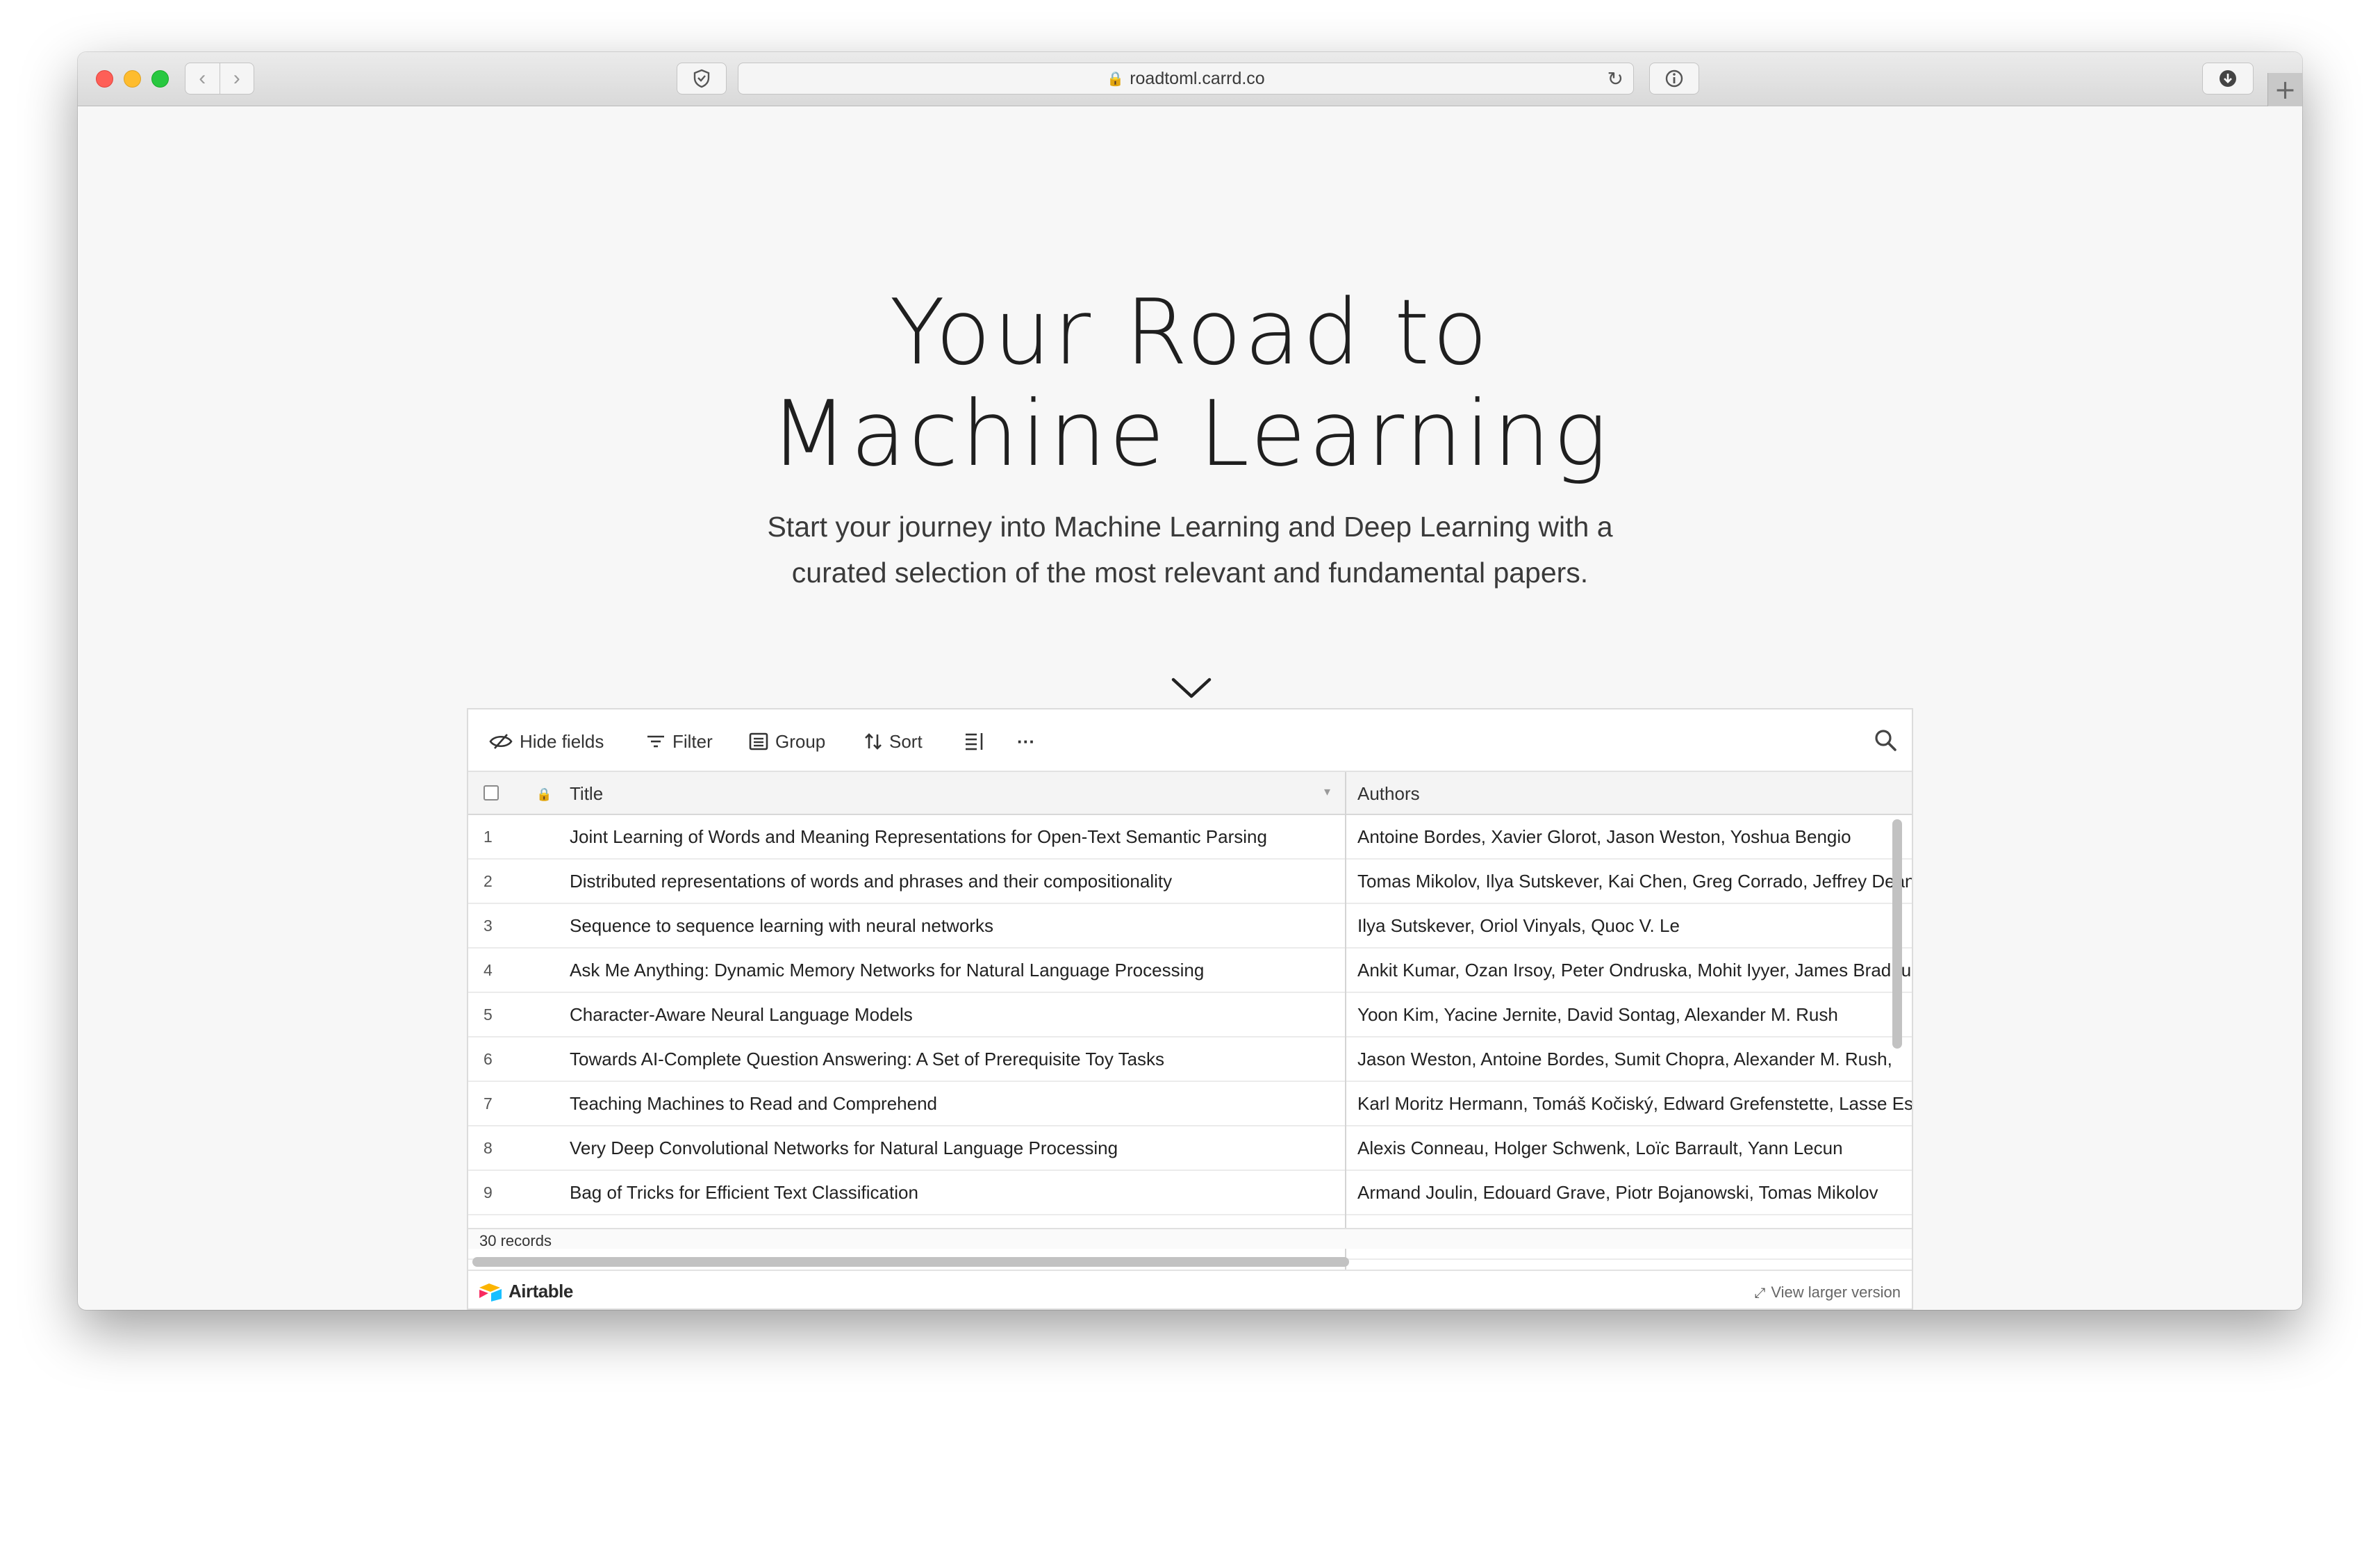 Image resolution: width=2380 pixels, height=1551 pixels. What do you see at coordinates (1190, 741) in the screenshot?
I see `view-toolbar: Hide fields Filter Group Sort ···` at bounding box center [1190, 741].